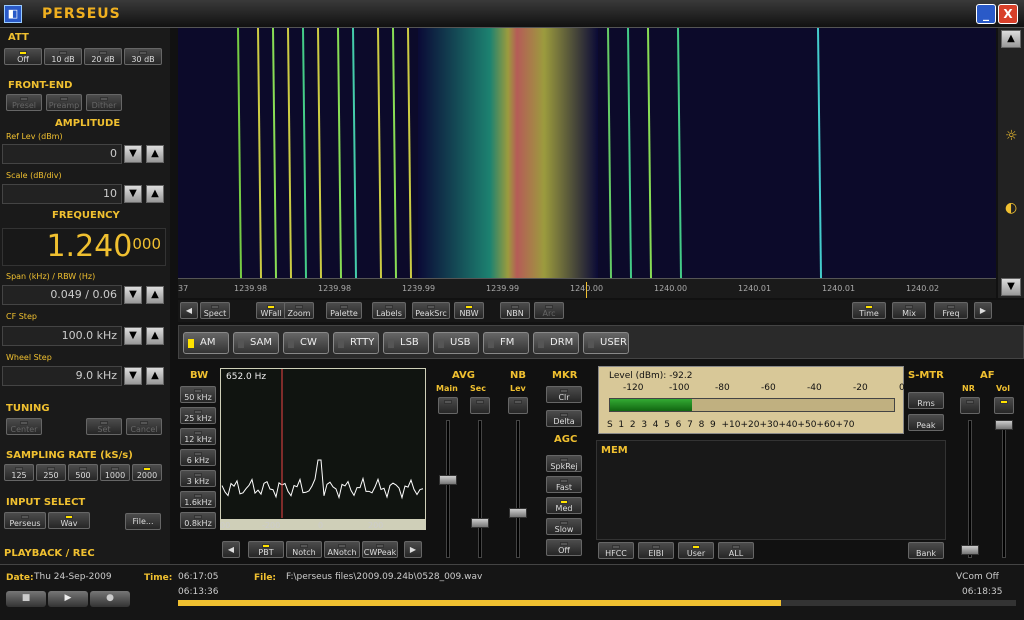  Describe the element at coordinates (970, 405) in the screenshot. I see `nr-toggle` at that location.